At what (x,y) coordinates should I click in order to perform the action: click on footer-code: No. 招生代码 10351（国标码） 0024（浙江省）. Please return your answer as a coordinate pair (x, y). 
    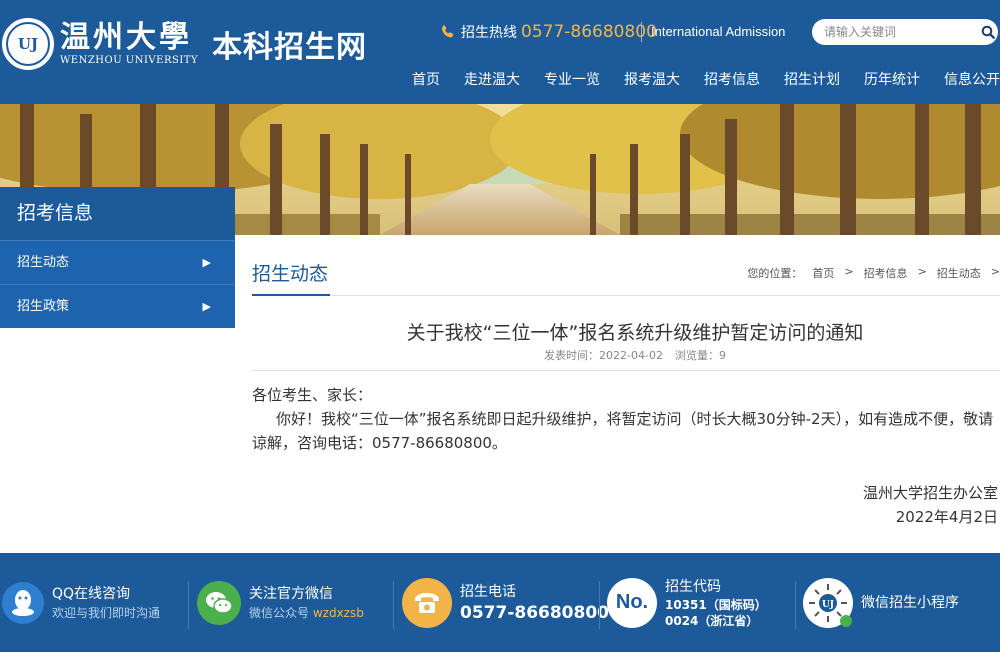
    Looking at the image, I should click on (687, 602).